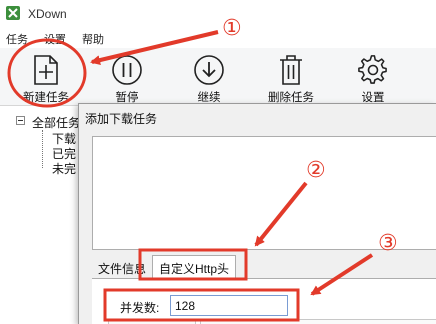 This screenshot has width=436, height=324. Describe the element at coordinates (388, 243) in the screenshot. I see `step-marker-3: ③` at that location.